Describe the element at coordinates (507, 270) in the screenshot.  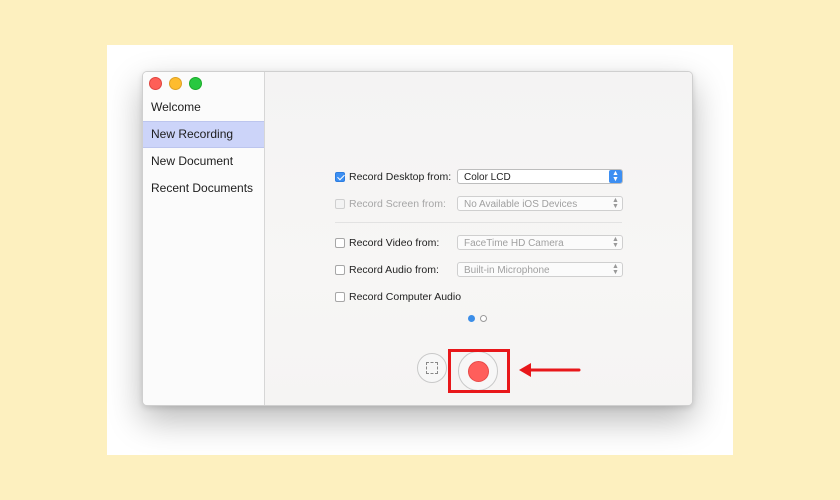
I see `record-audio-value: Built-in Microphone` at that location.